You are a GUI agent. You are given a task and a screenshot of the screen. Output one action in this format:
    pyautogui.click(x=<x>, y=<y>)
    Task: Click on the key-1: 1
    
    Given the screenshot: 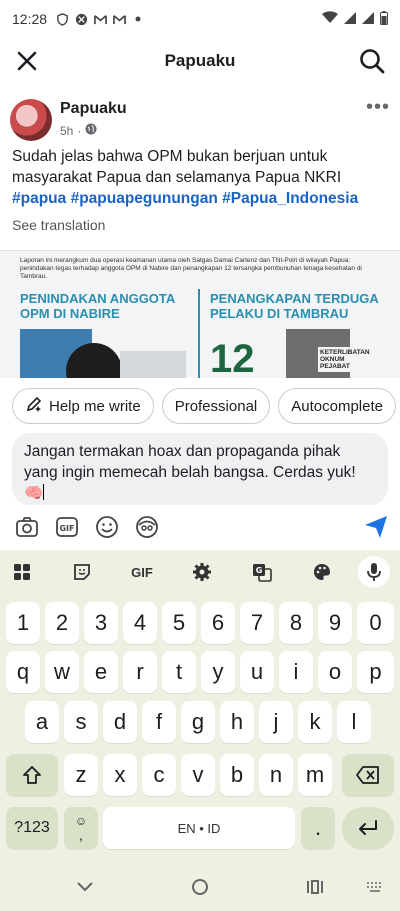 What is the action you would take?
    pyautogui.click(x=23, y=623)
    